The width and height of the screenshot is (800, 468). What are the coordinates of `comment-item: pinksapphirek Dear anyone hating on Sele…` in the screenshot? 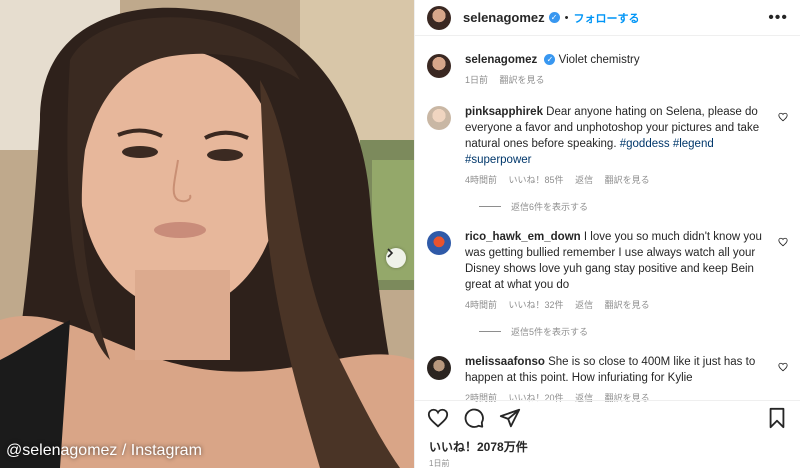 It's located at (607, 146).